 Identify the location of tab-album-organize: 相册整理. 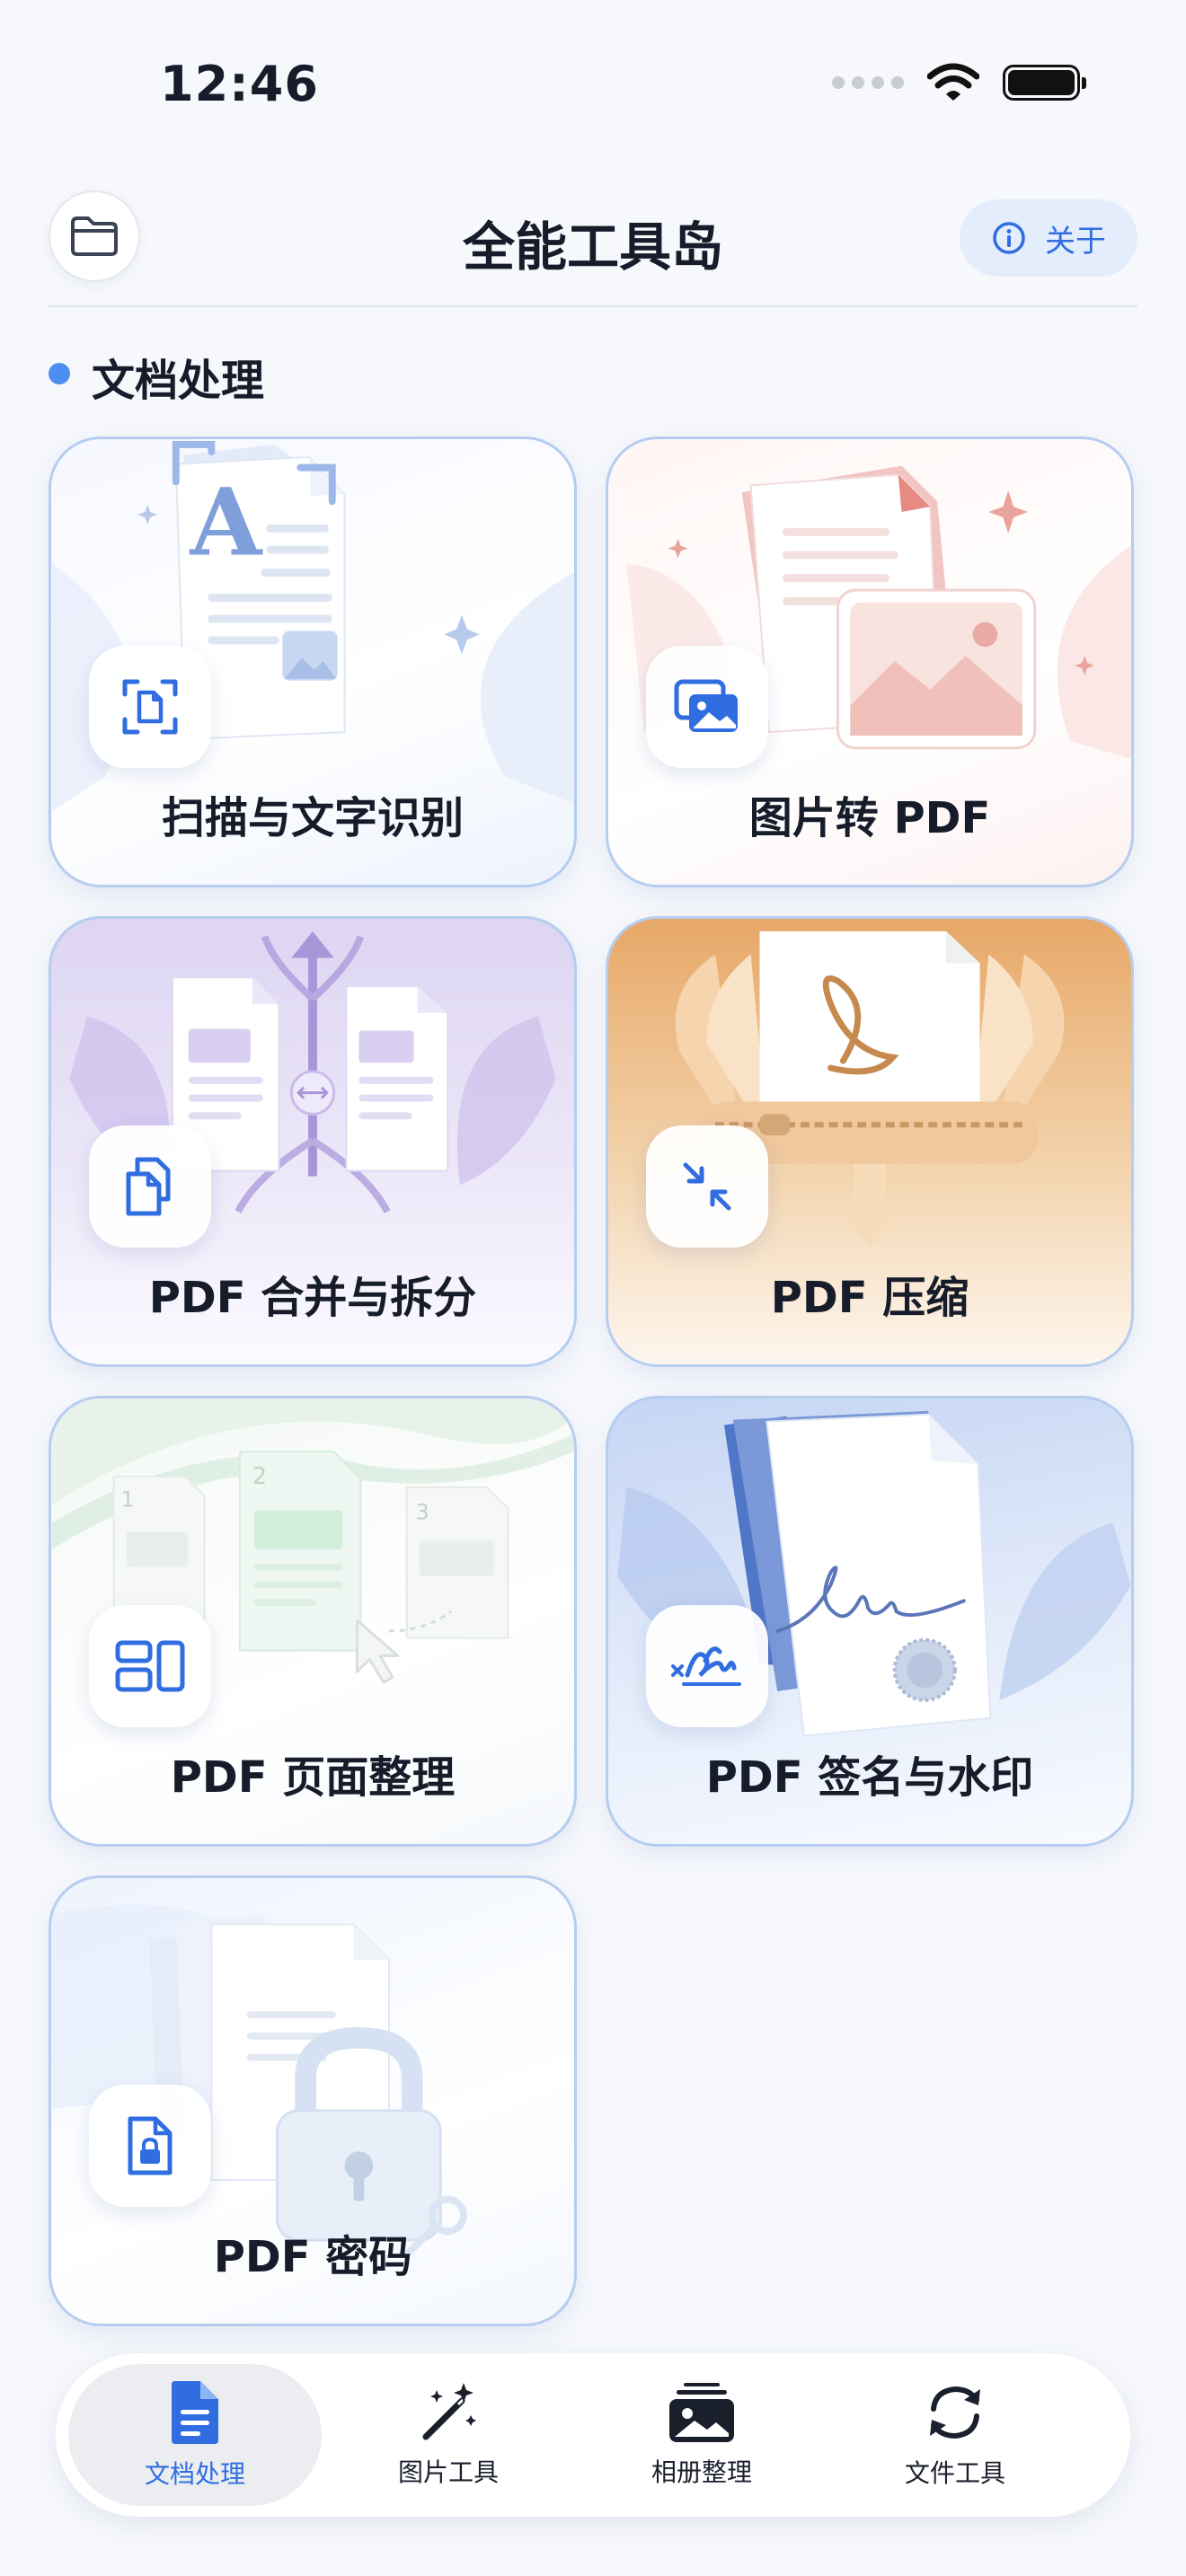
(701, 2435).